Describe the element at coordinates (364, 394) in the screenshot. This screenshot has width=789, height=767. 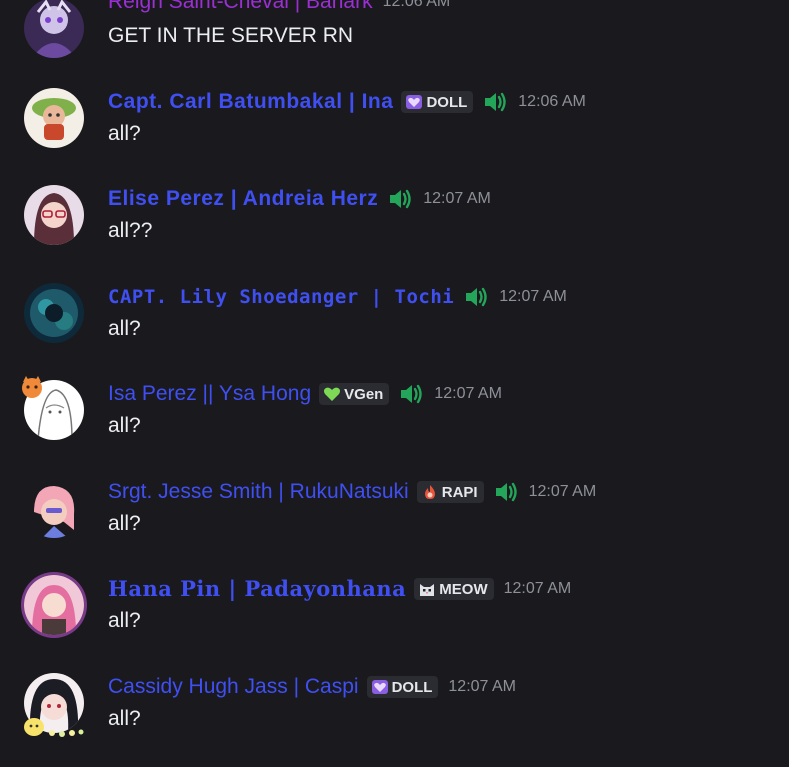
I see `role-tag-label: VGen` at that location.